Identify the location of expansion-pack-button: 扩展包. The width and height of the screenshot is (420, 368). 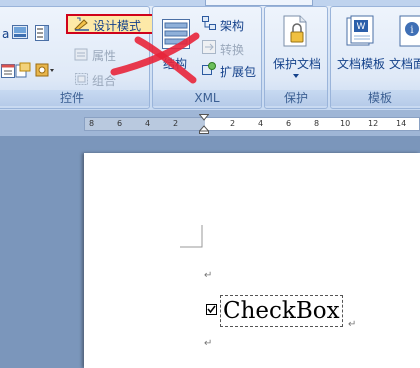
(238, 71).